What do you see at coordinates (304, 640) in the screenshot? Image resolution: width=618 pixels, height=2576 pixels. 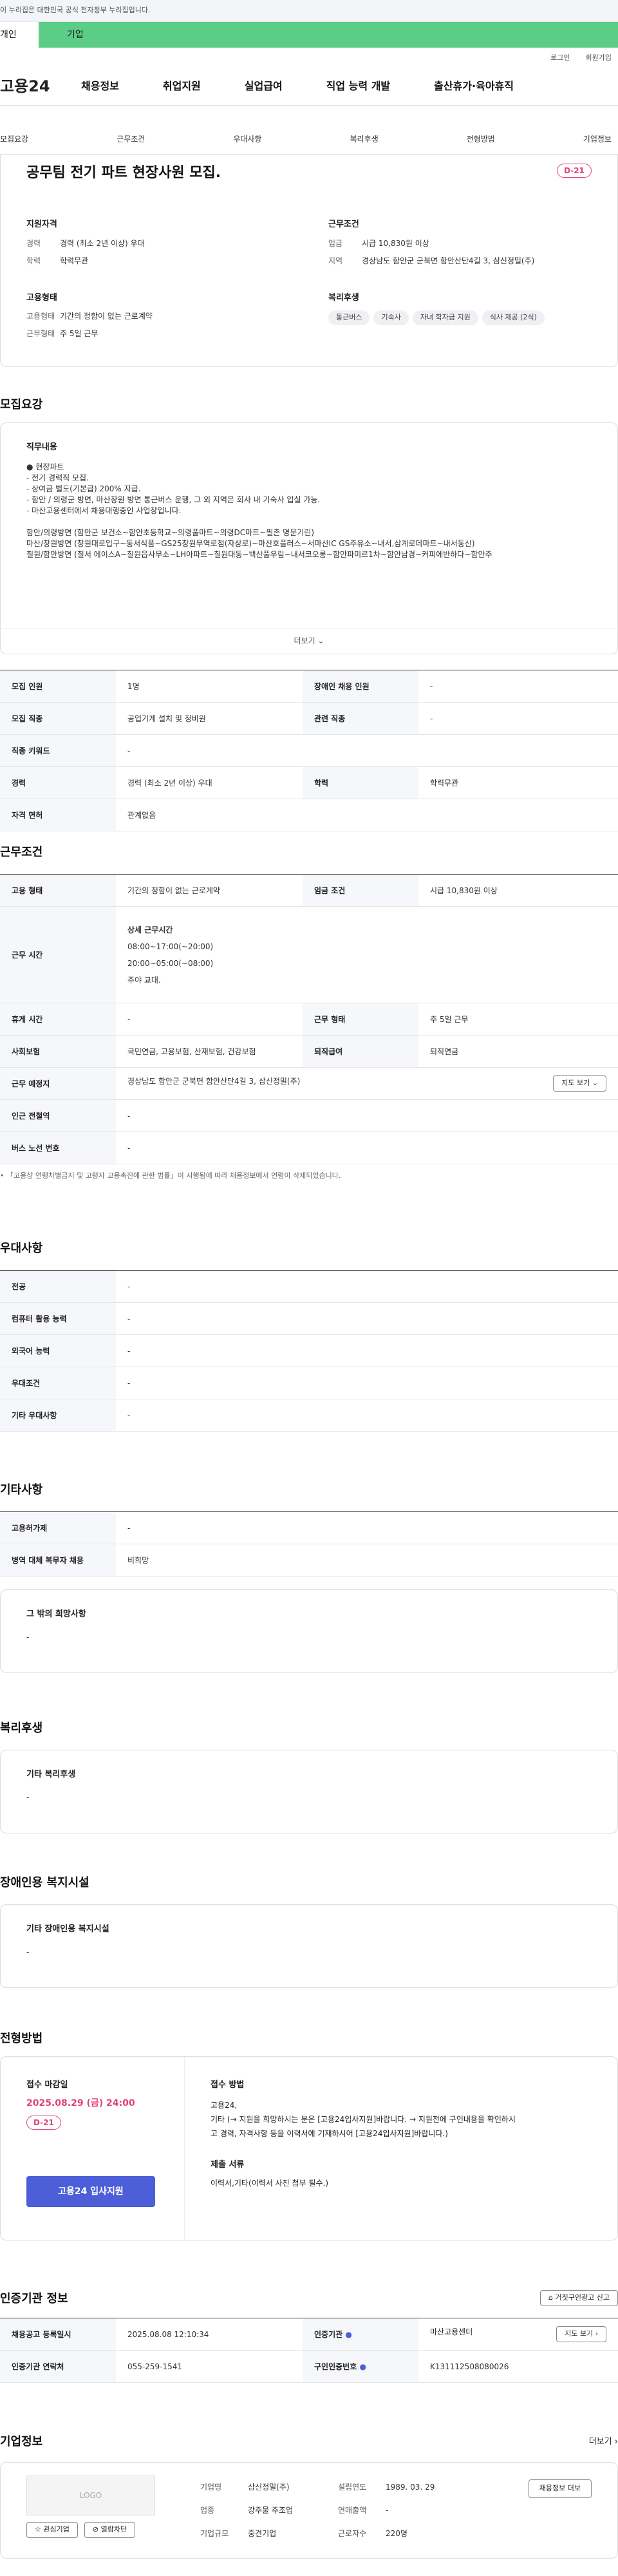 I see `more-label: 더보기` at bounding box center [304, 640].